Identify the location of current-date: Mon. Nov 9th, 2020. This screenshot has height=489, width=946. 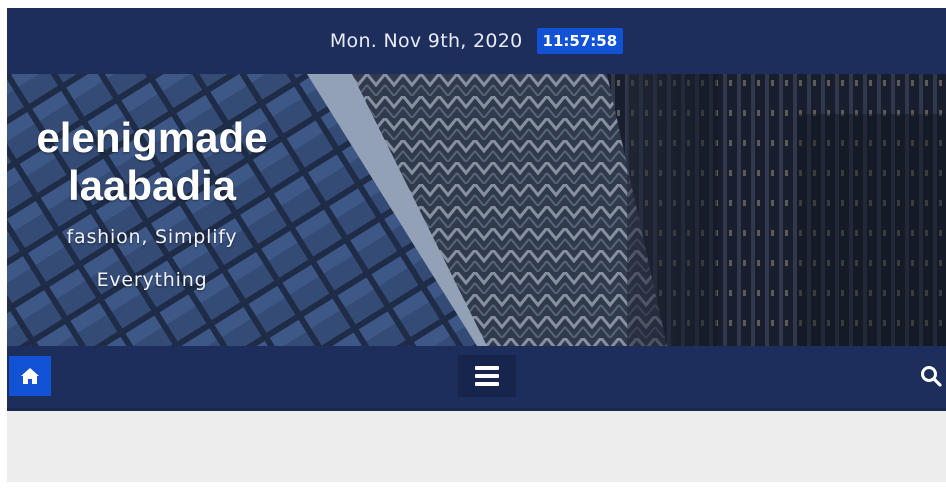
(426, 41).